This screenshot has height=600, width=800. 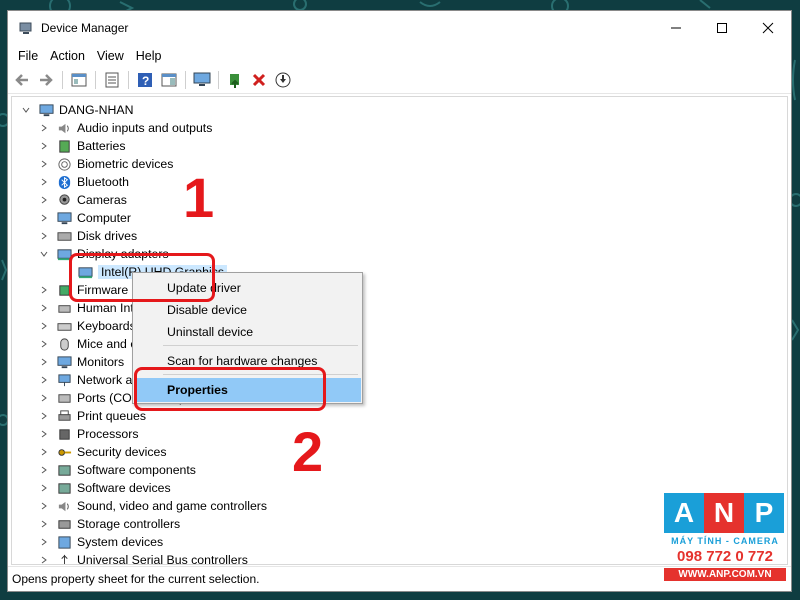 What do you see at coordinates (283, 80) in the screenshot?
I see `download-icon` at bounding box center [283, 80].